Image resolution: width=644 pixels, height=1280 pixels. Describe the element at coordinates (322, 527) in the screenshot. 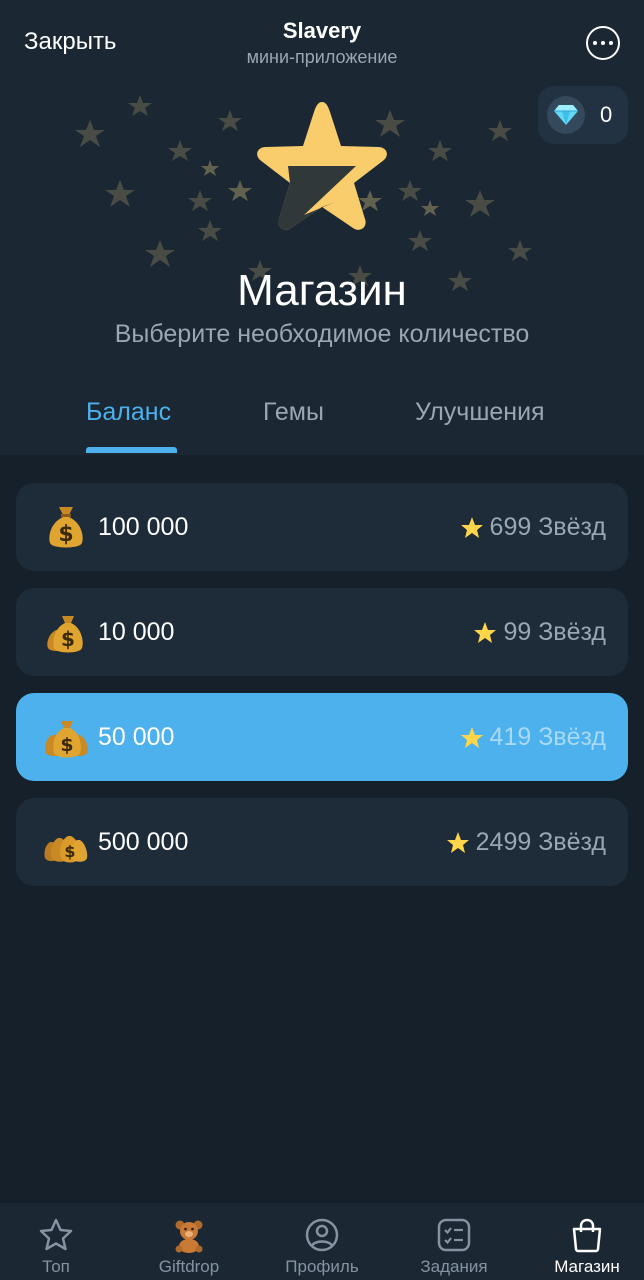

I see `product-item: $ 100 000 699 Звёзд` at that location.